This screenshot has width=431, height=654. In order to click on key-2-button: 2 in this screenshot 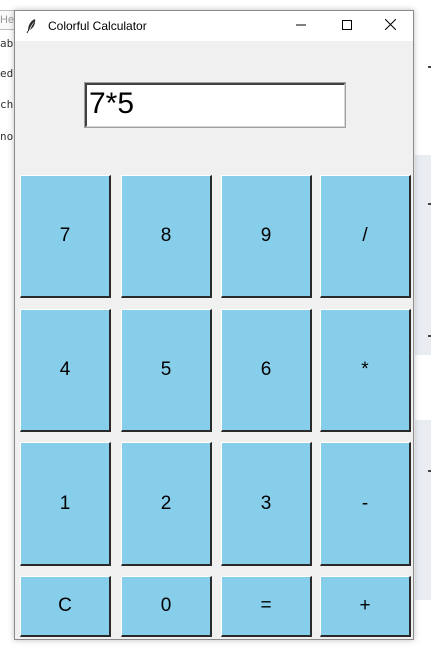, I will do `click(166, 504)`.